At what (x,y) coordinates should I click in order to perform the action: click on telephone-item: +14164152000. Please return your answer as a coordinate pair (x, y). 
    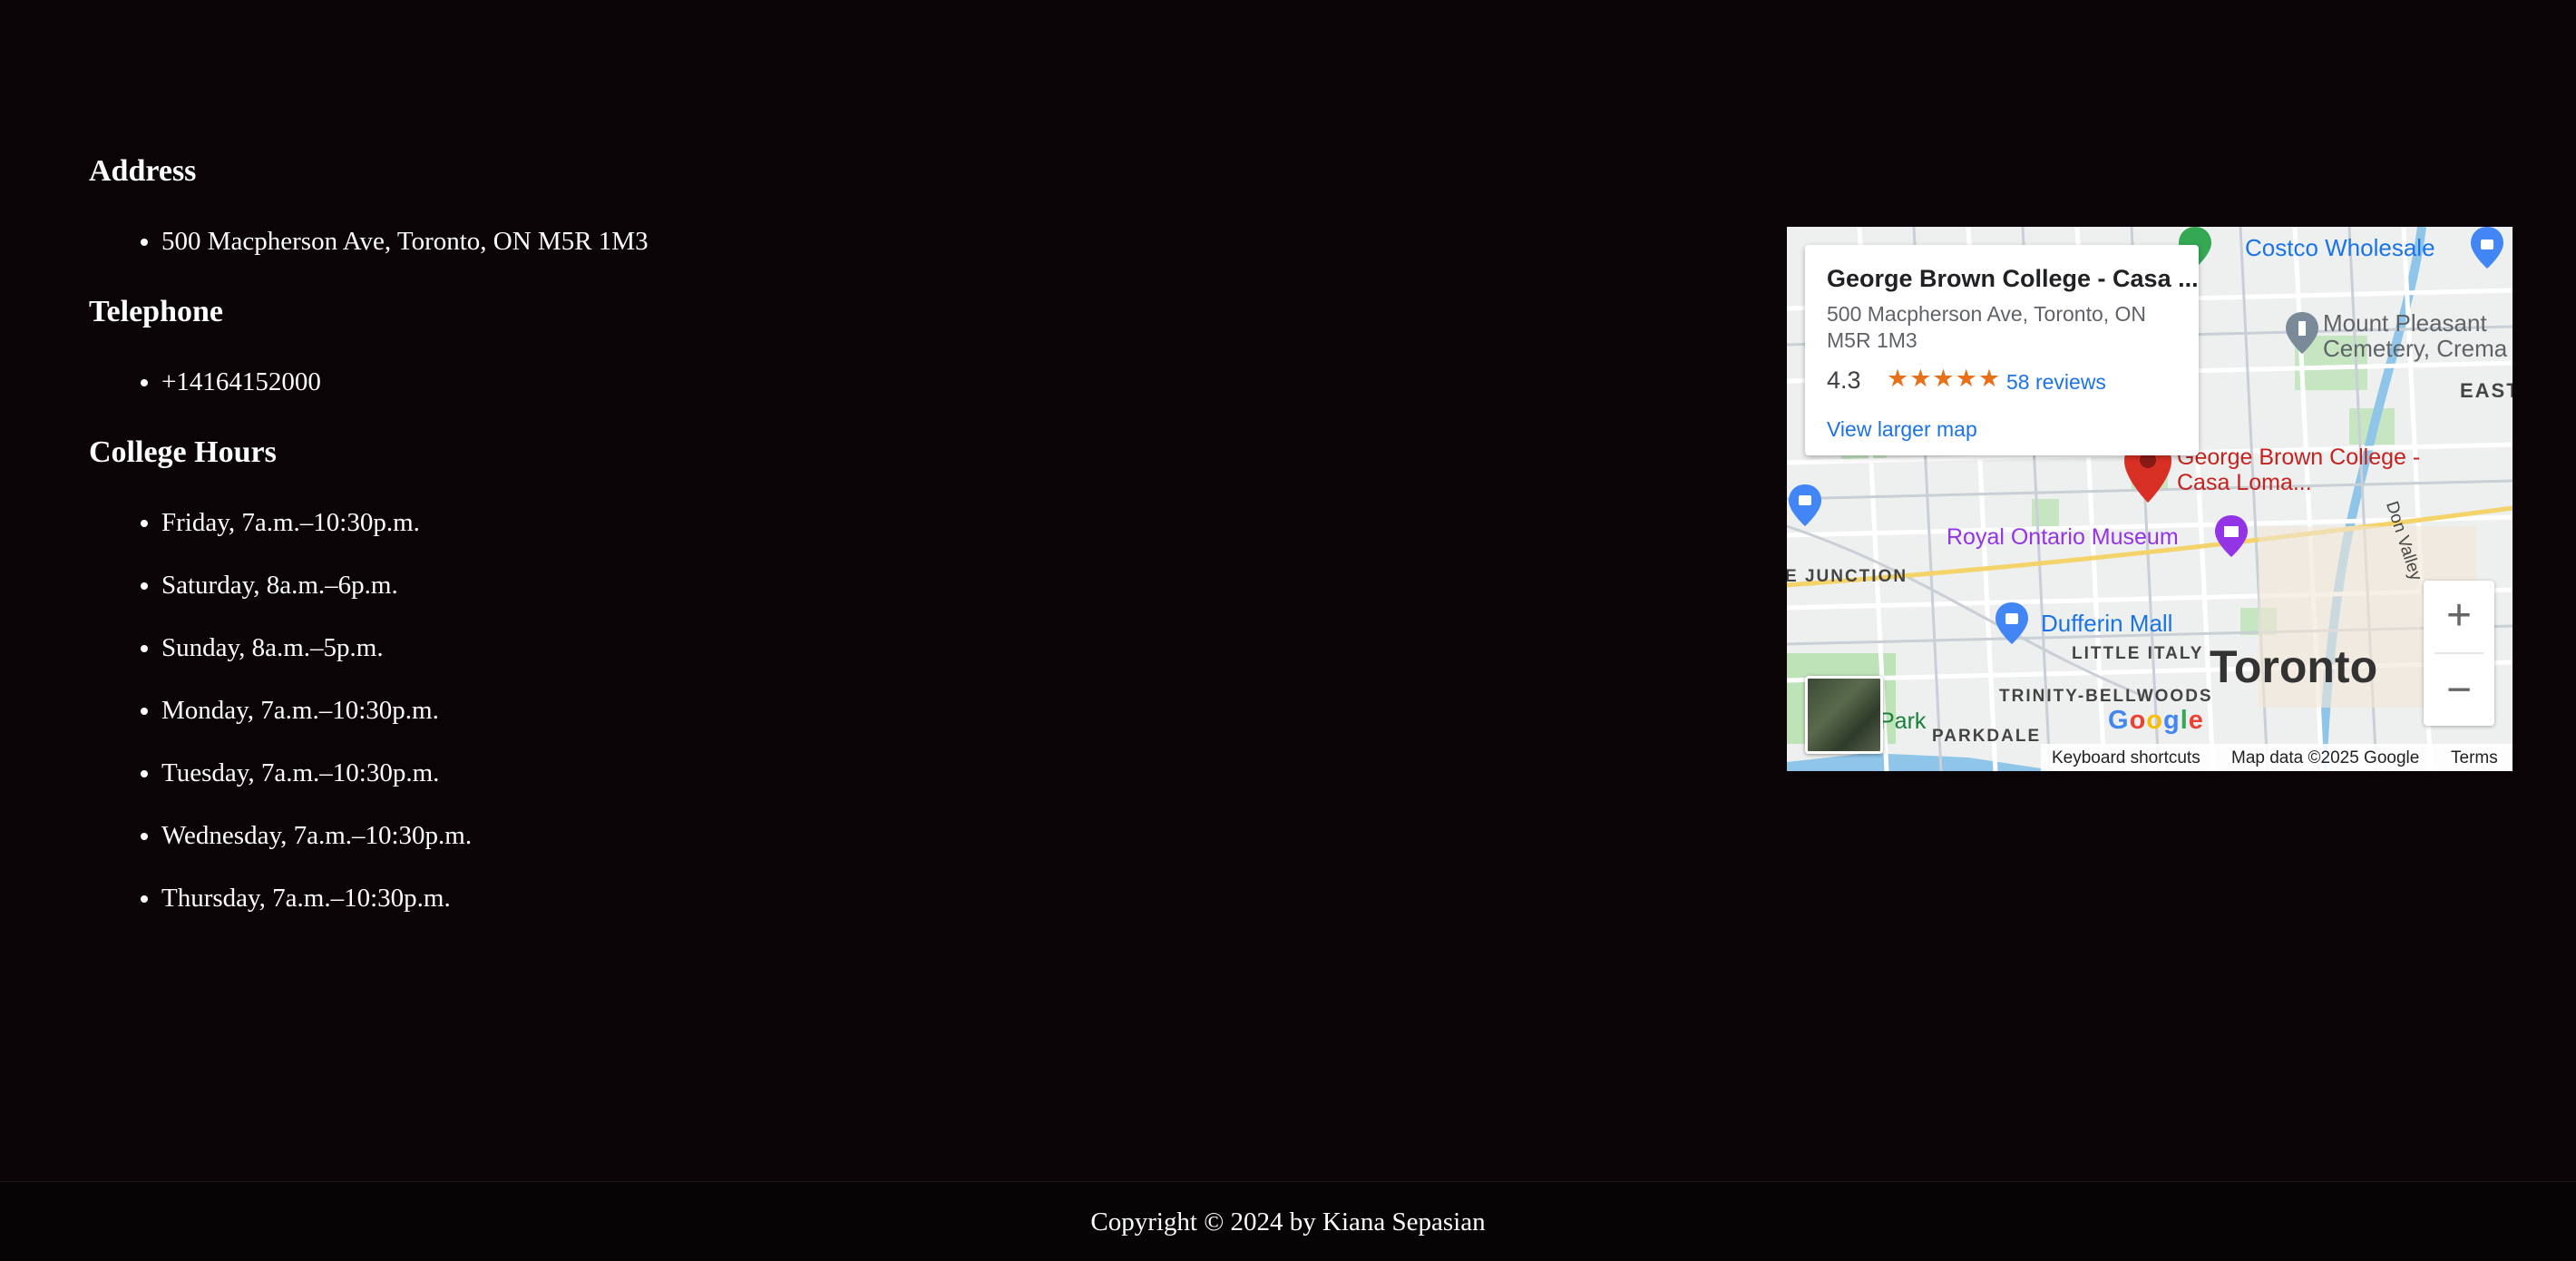
    Looking at the image, I should click on (241, 382).